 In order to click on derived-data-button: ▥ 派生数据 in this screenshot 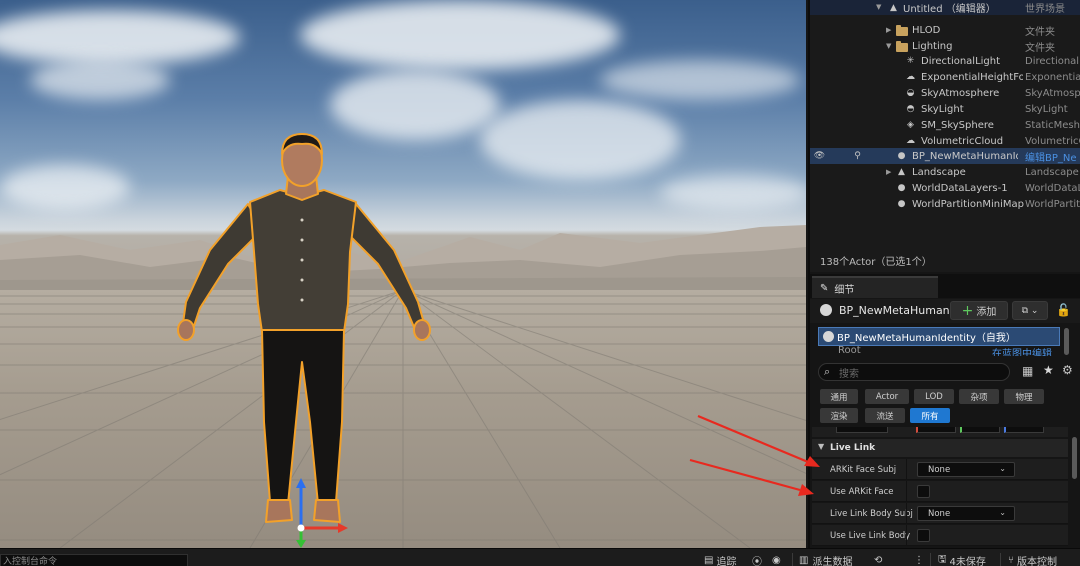, I will do `click(825, 559)`.